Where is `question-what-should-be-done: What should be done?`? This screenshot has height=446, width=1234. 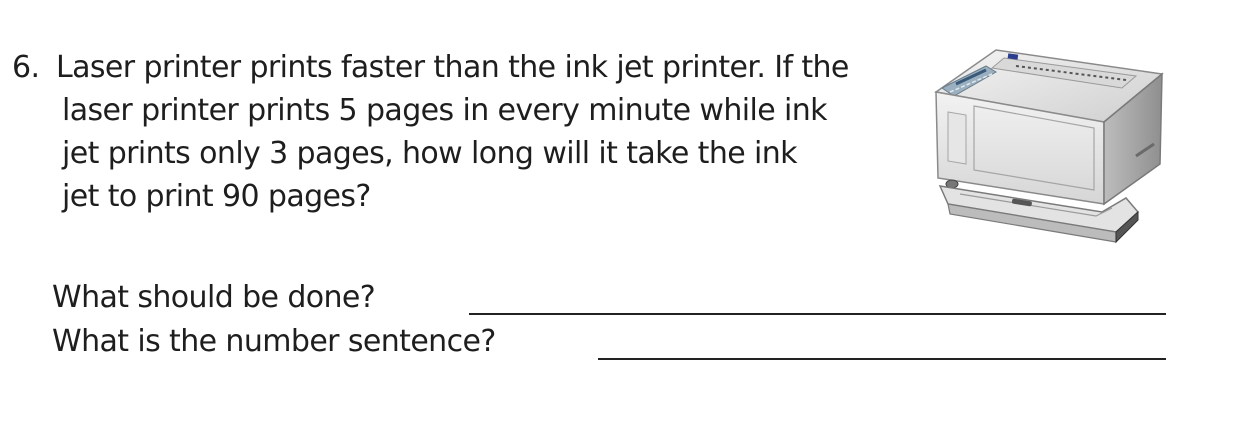
question-what-should-be-done: What should be done? is located at coordinates (214, 297).